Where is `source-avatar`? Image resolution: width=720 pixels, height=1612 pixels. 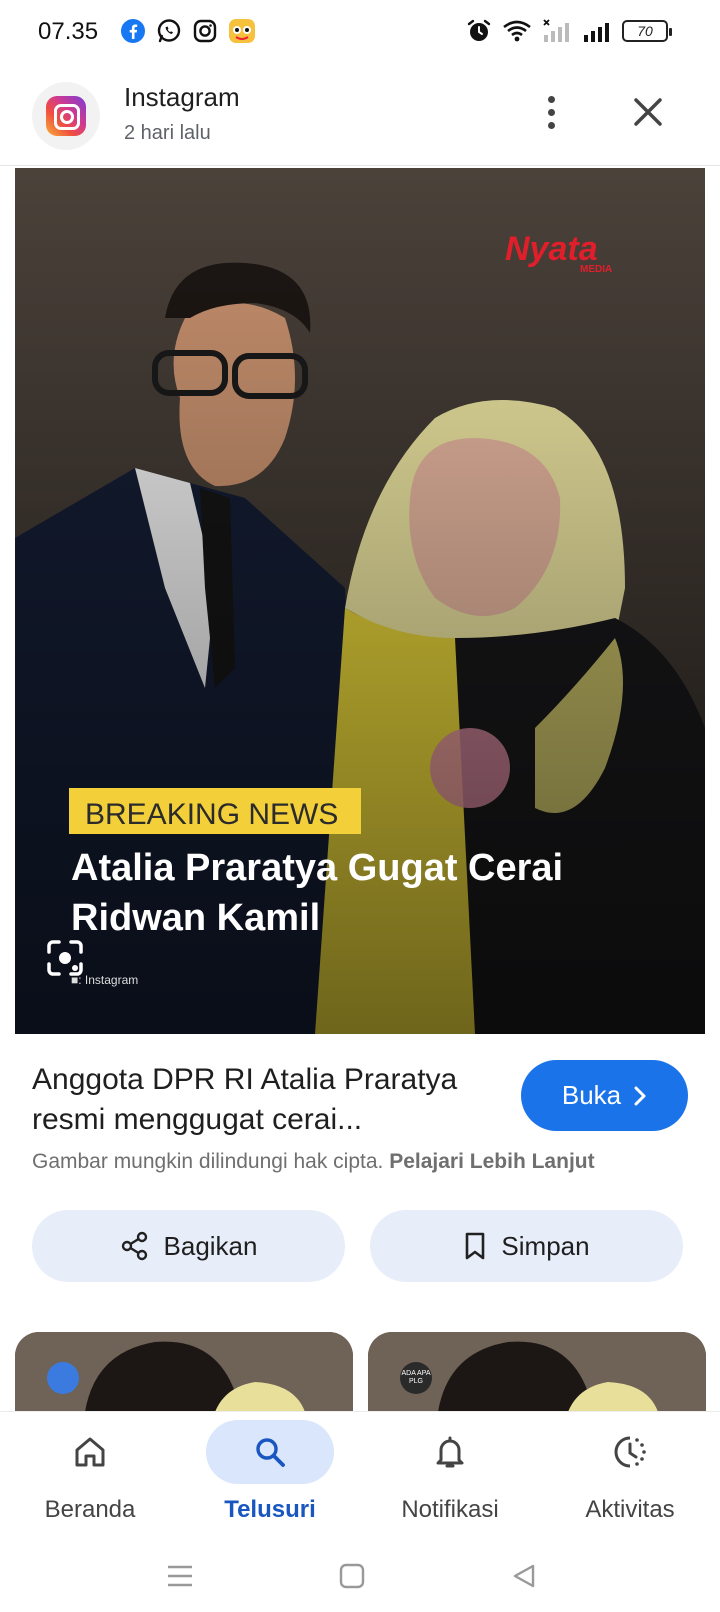
source-avatar is located at coordinates (66, 116).